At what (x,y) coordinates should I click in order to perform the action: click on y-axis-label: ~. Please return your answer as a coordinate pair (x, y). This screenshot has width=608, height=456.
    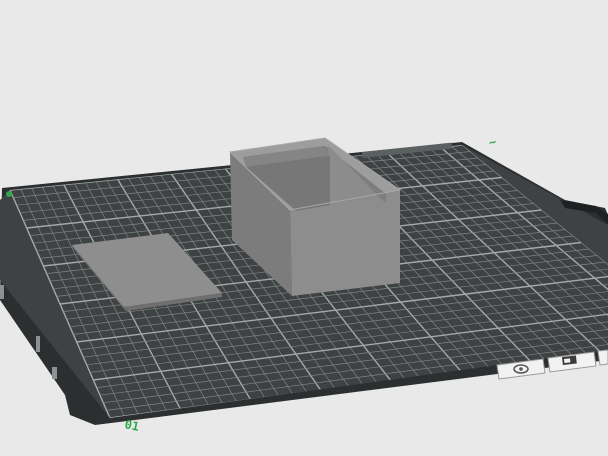
    Looking at the image, I should click on (492, 142).